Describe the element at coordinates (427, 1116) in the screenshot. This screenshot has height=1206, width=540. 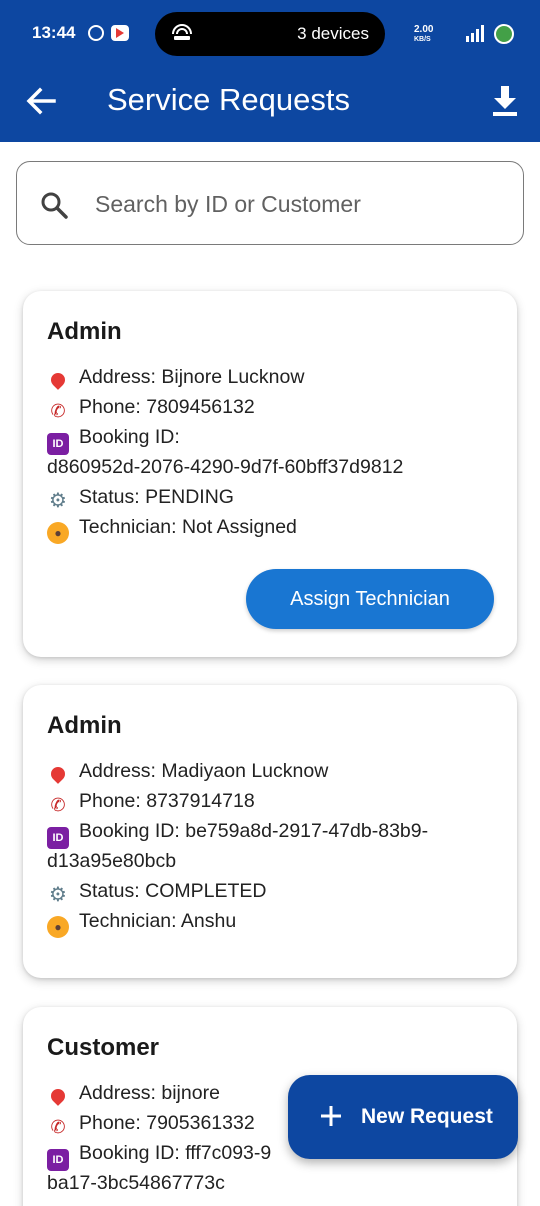
I see `new-request-label: New Request` at that location.